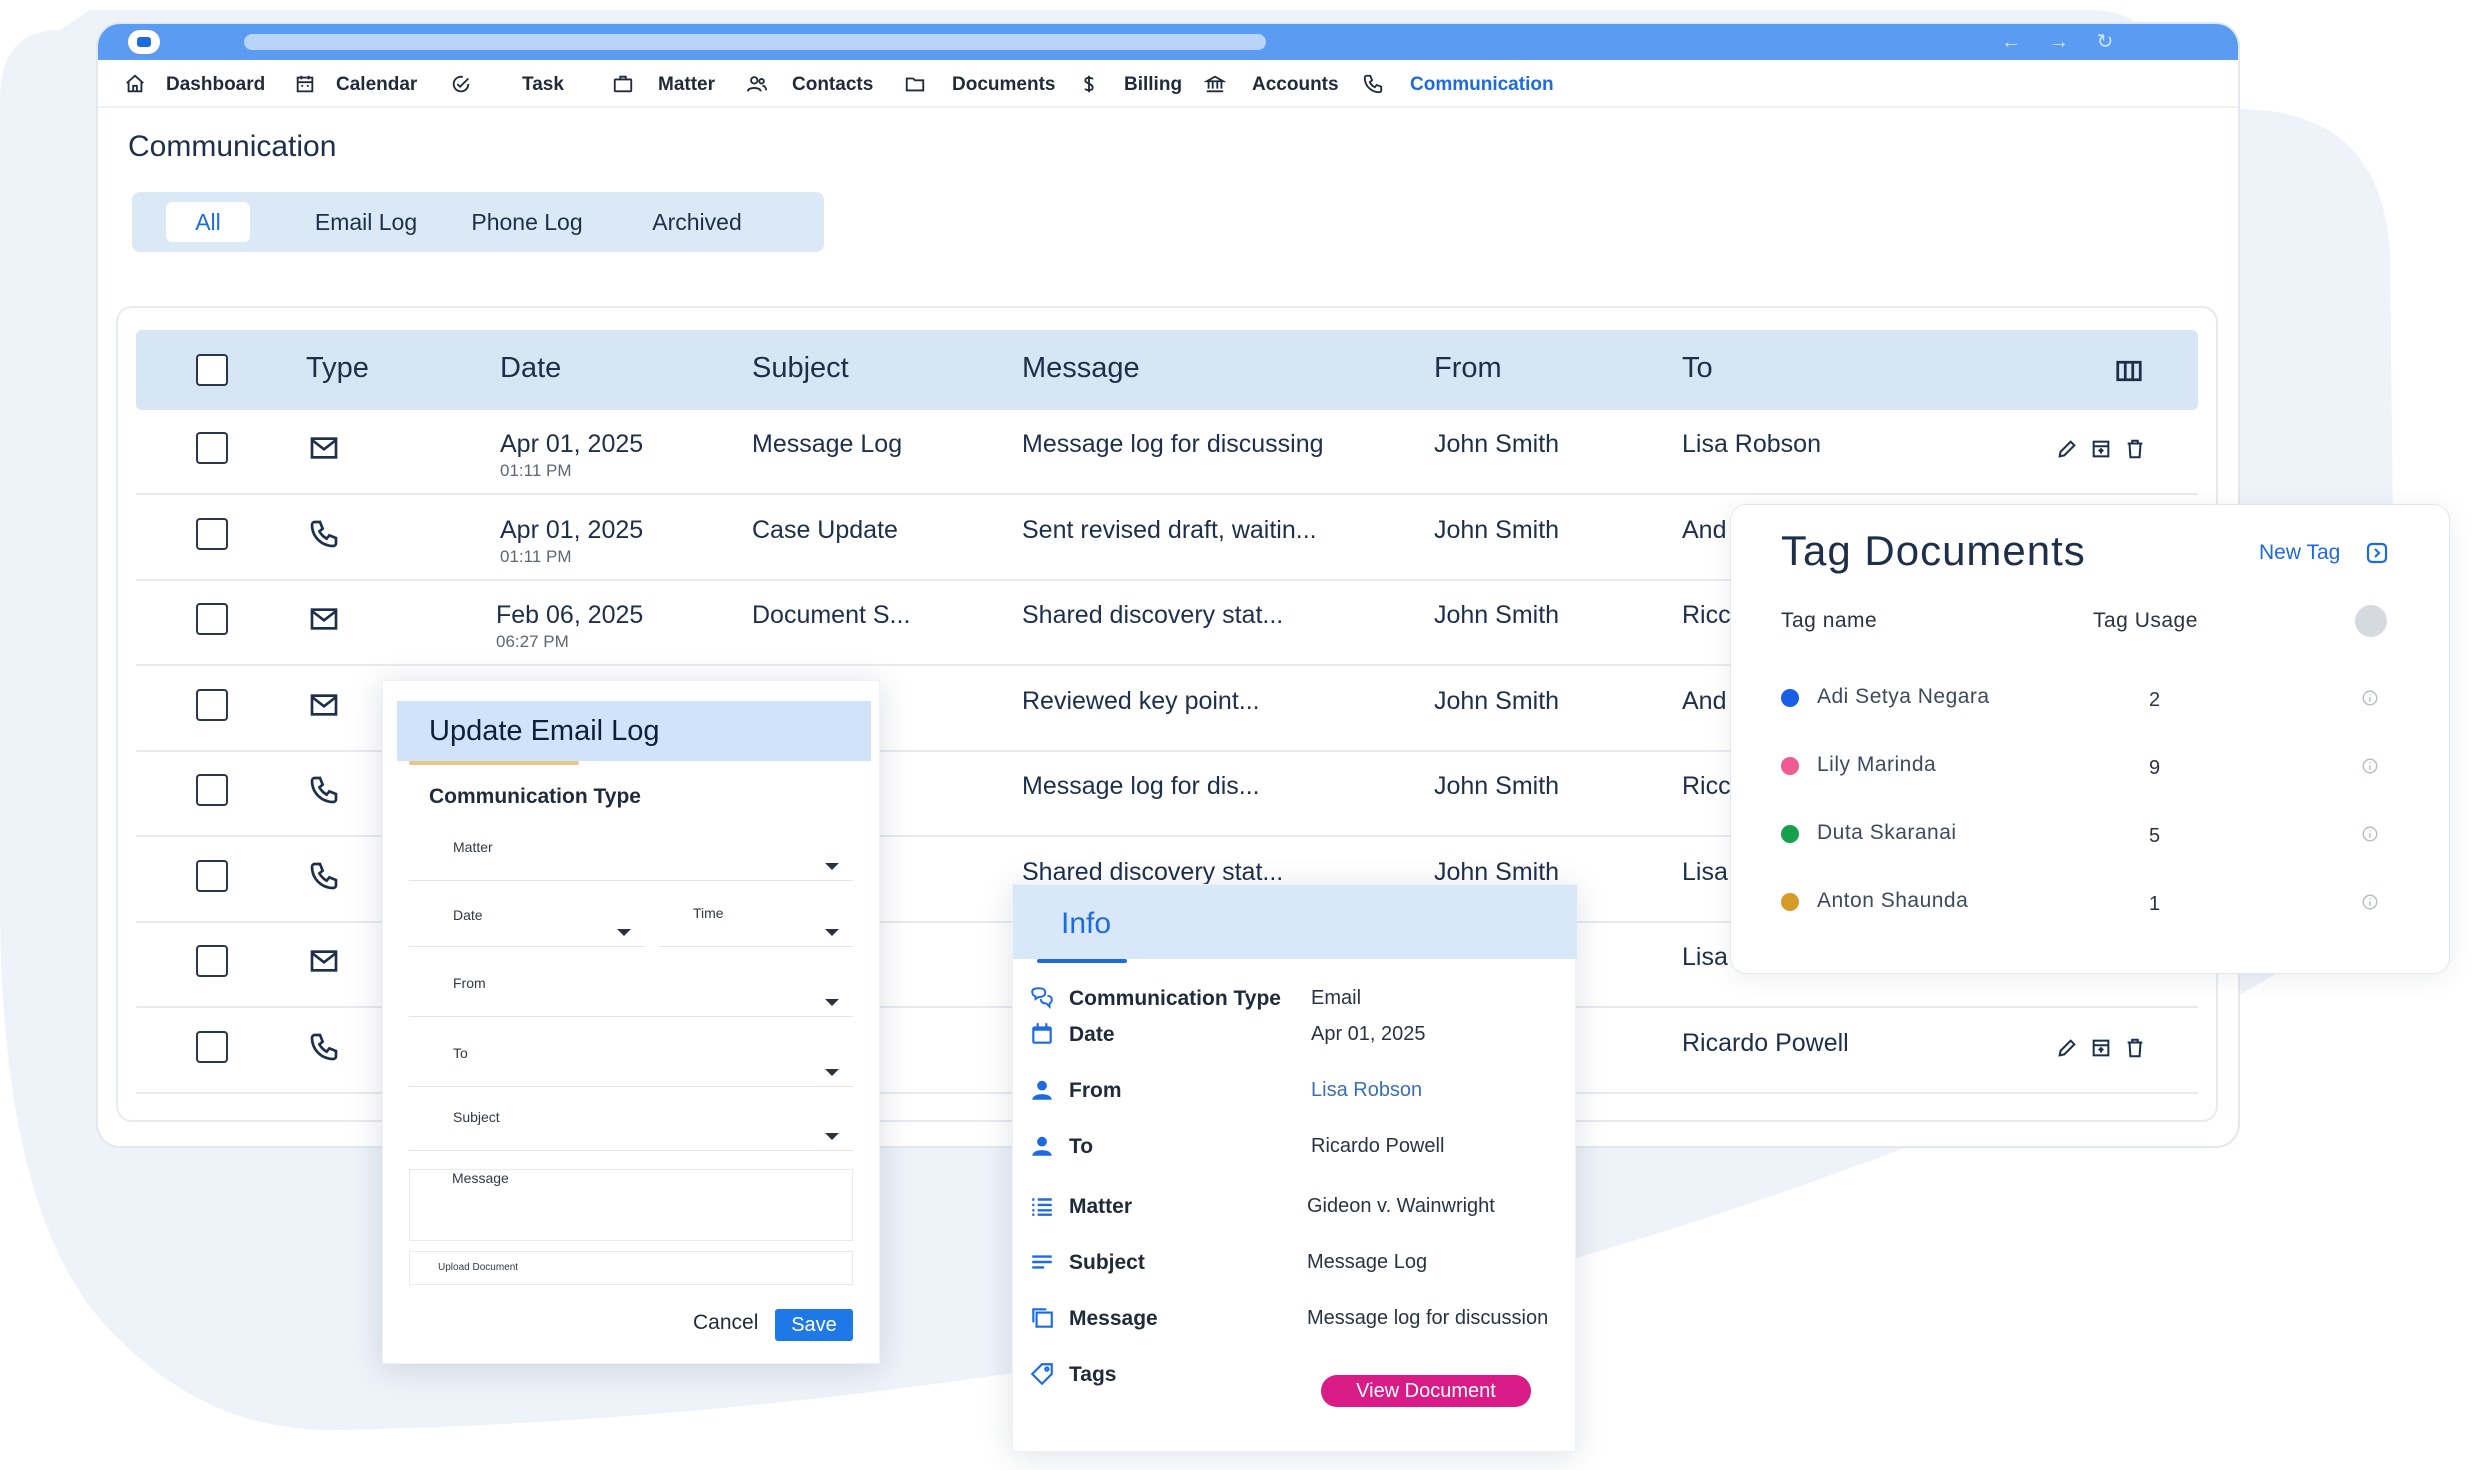 Image resolution: width=2485 pixels, height=1470 pixels. I want to click on browser-titlebar: ← → ↻, so click(1168, 42).